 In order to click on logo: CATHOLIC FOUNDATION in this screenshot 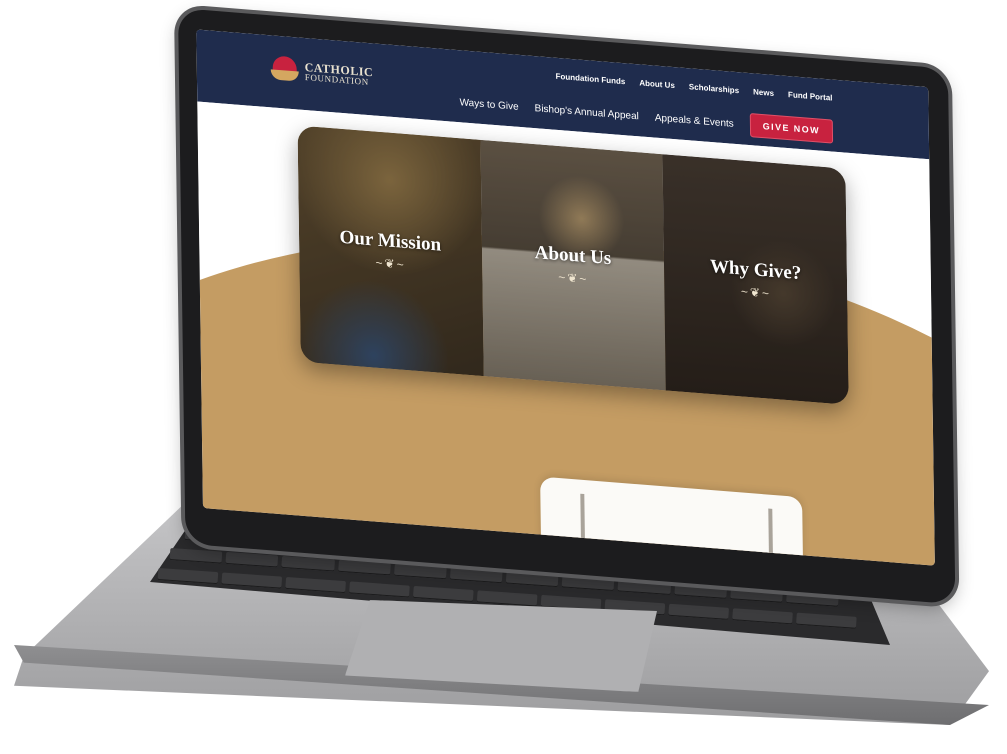, I will do `click(322, 72)`.